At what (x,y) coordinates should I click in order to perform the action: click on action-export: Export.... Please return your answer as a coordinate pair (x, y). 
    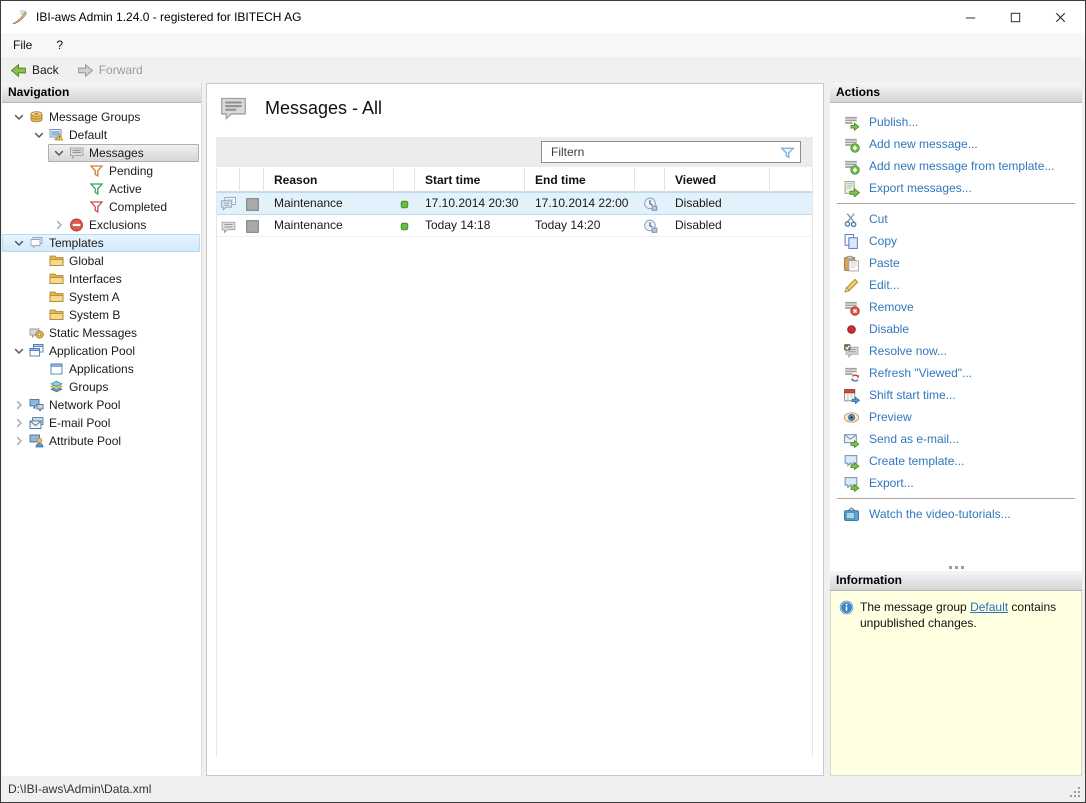
    Looking at the image, I should click on (956, 483).